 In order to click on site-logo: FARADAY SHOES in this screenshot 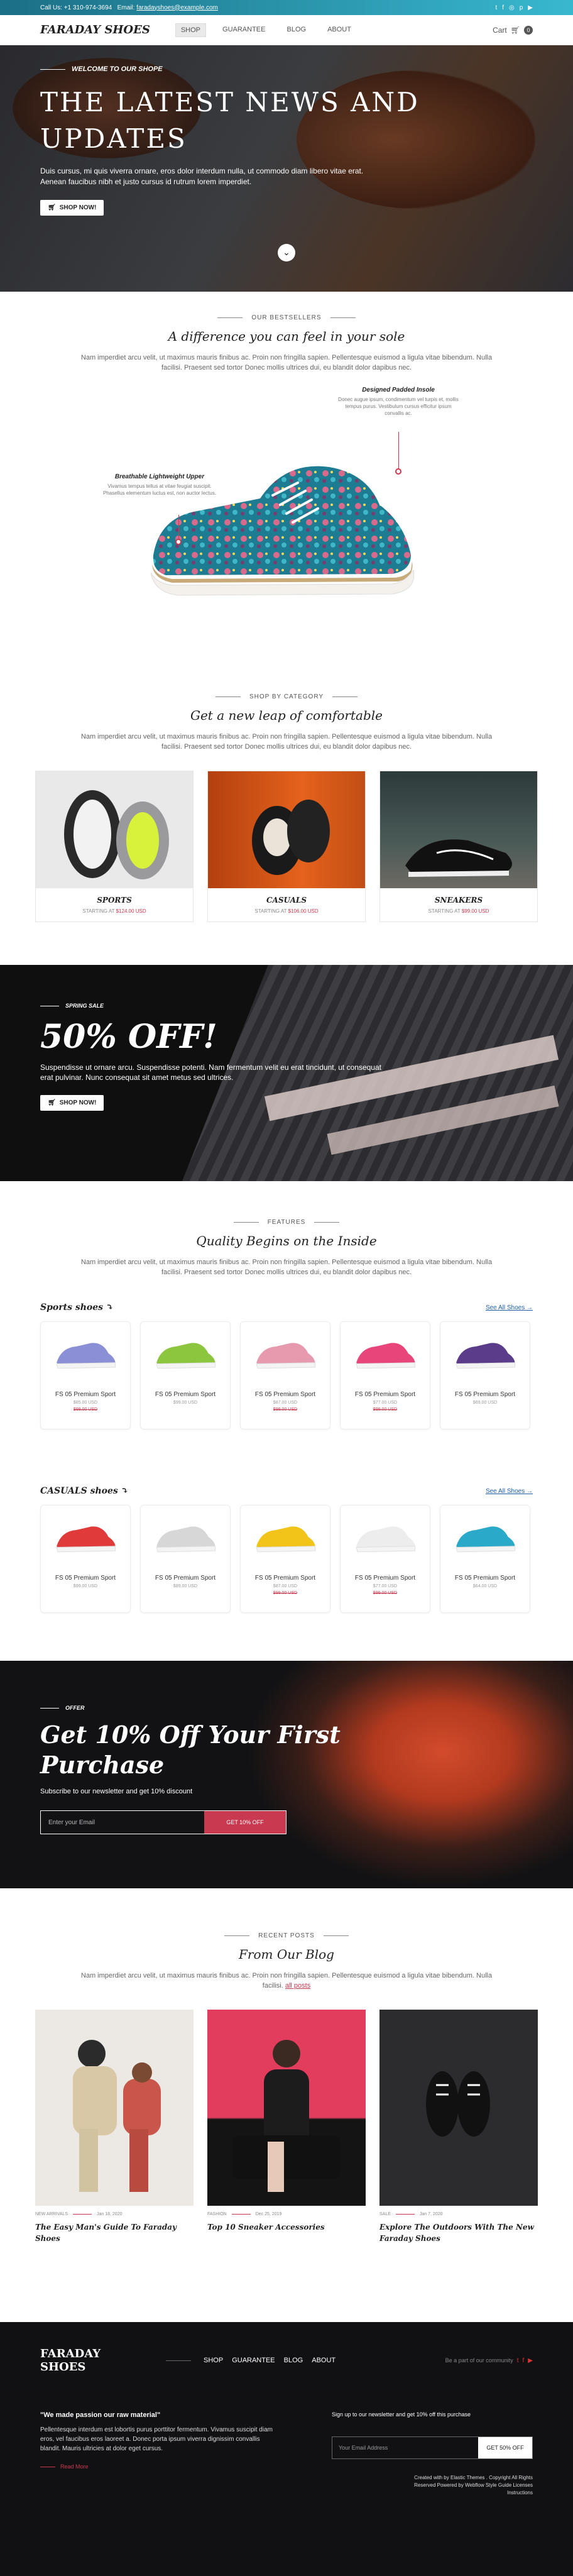, I will do `click(95, 29)`.